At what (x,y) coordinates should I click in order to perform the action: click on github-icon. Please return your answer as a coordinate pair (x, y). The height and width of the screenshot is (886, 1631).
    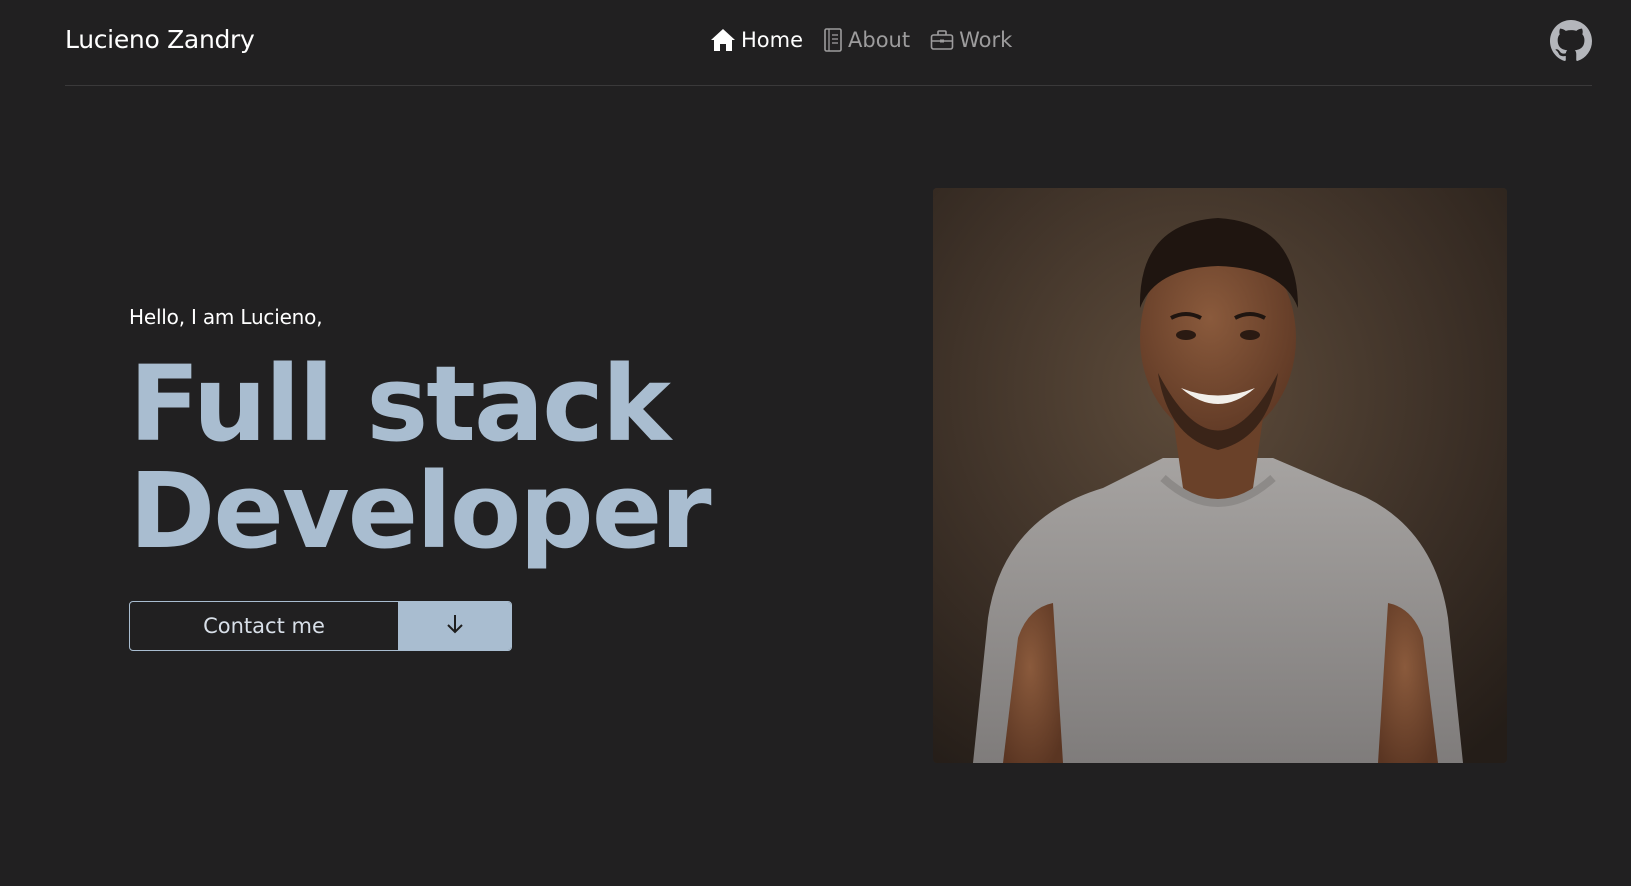
    Looking at the image, I should click on (1571, 41).